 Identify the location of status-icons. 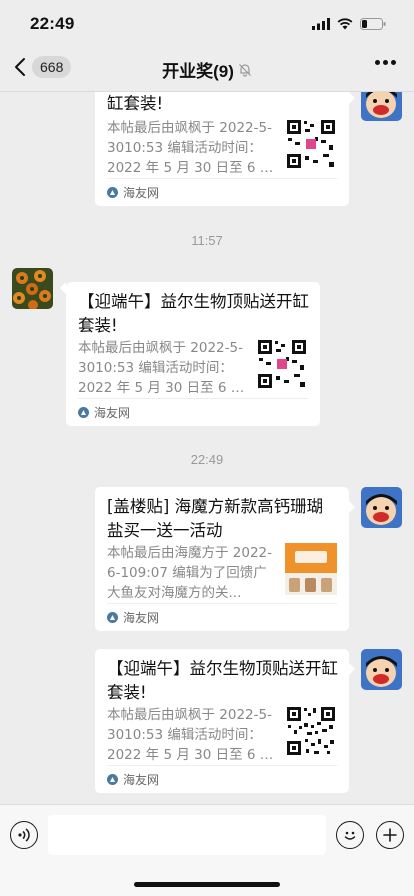
(349, 24).